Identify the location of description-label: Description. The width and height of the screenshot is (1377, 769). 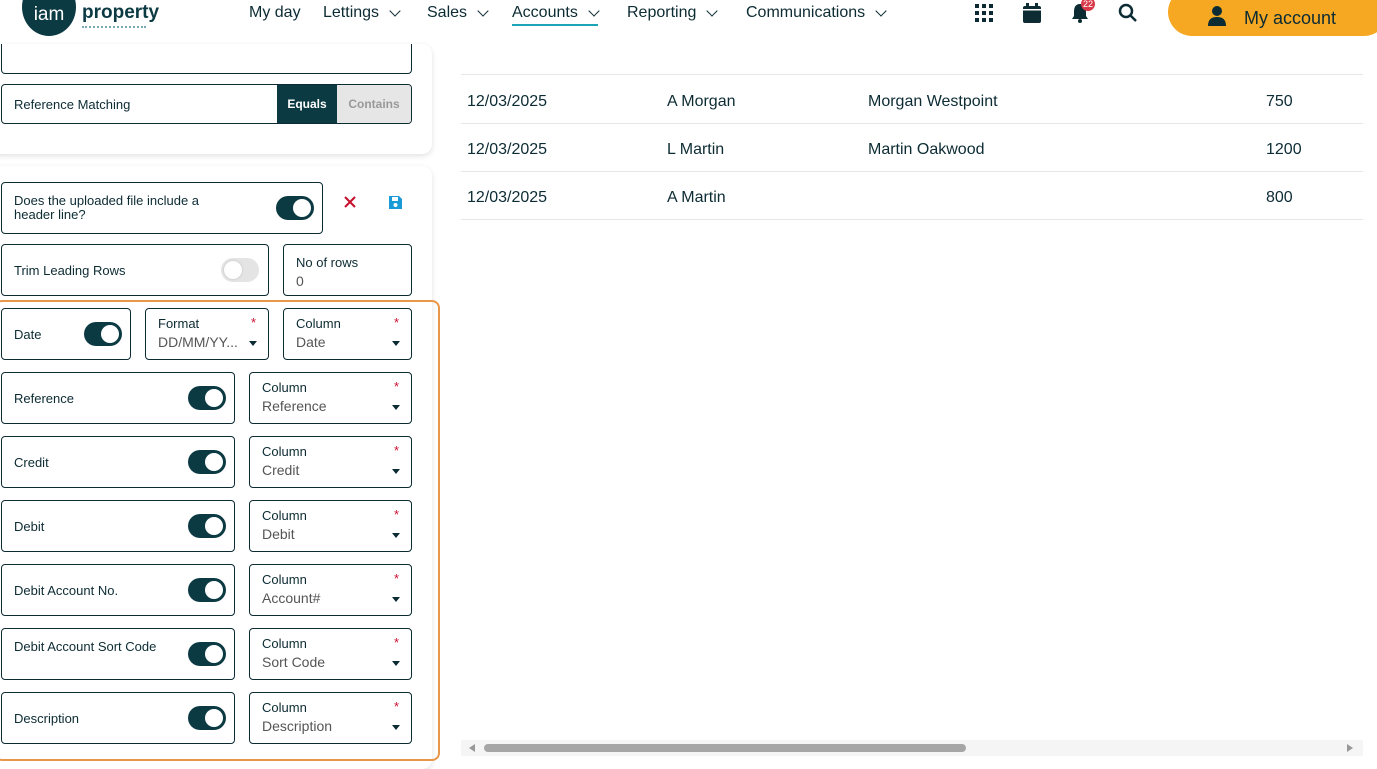
(47, 718).